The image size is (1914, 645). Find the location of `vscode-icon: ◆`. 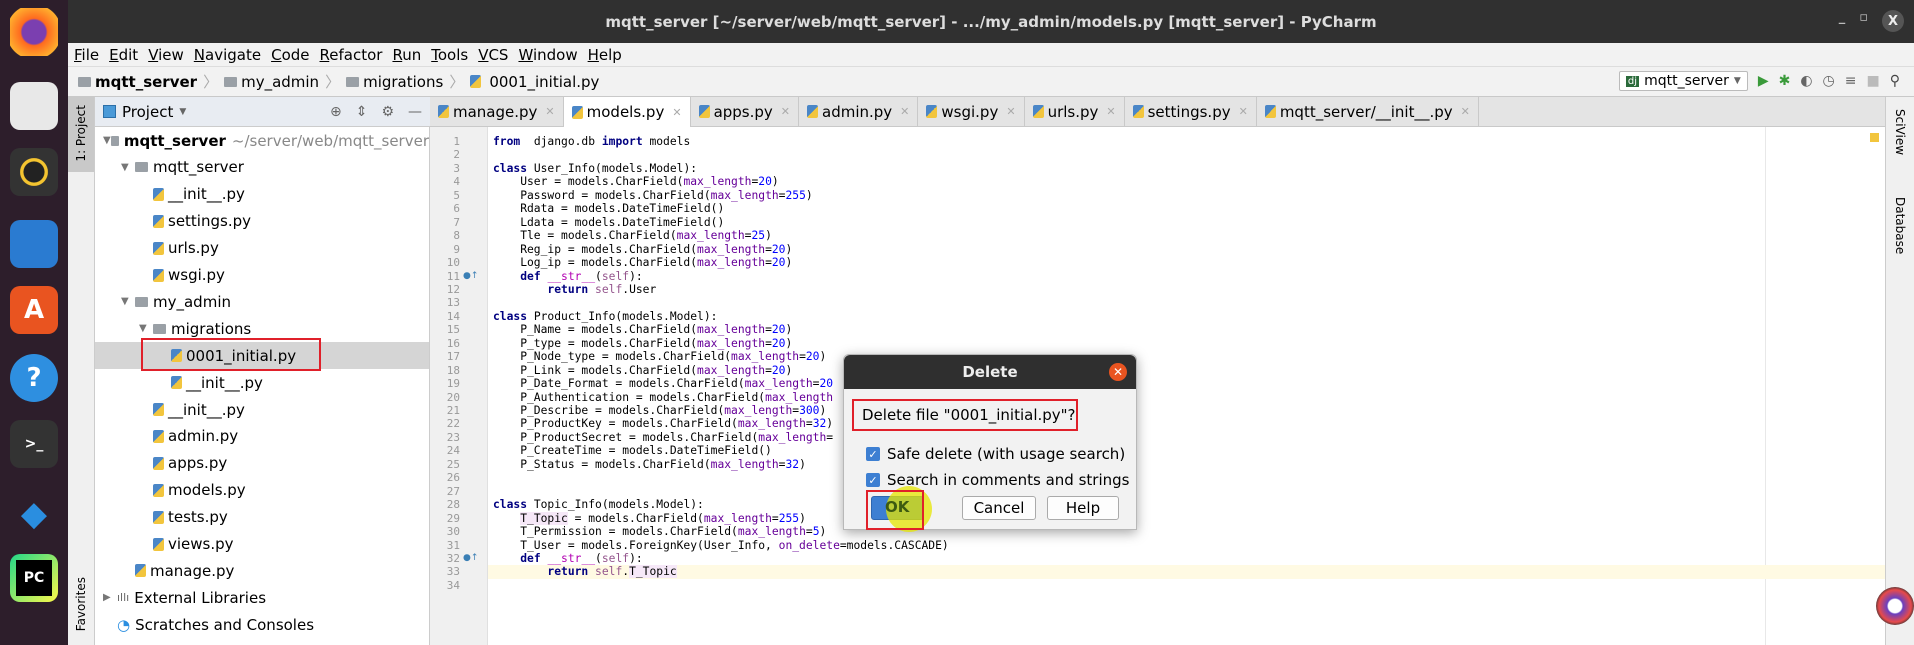

vscode-icon: ◆ is located at coordinates (34, 514).